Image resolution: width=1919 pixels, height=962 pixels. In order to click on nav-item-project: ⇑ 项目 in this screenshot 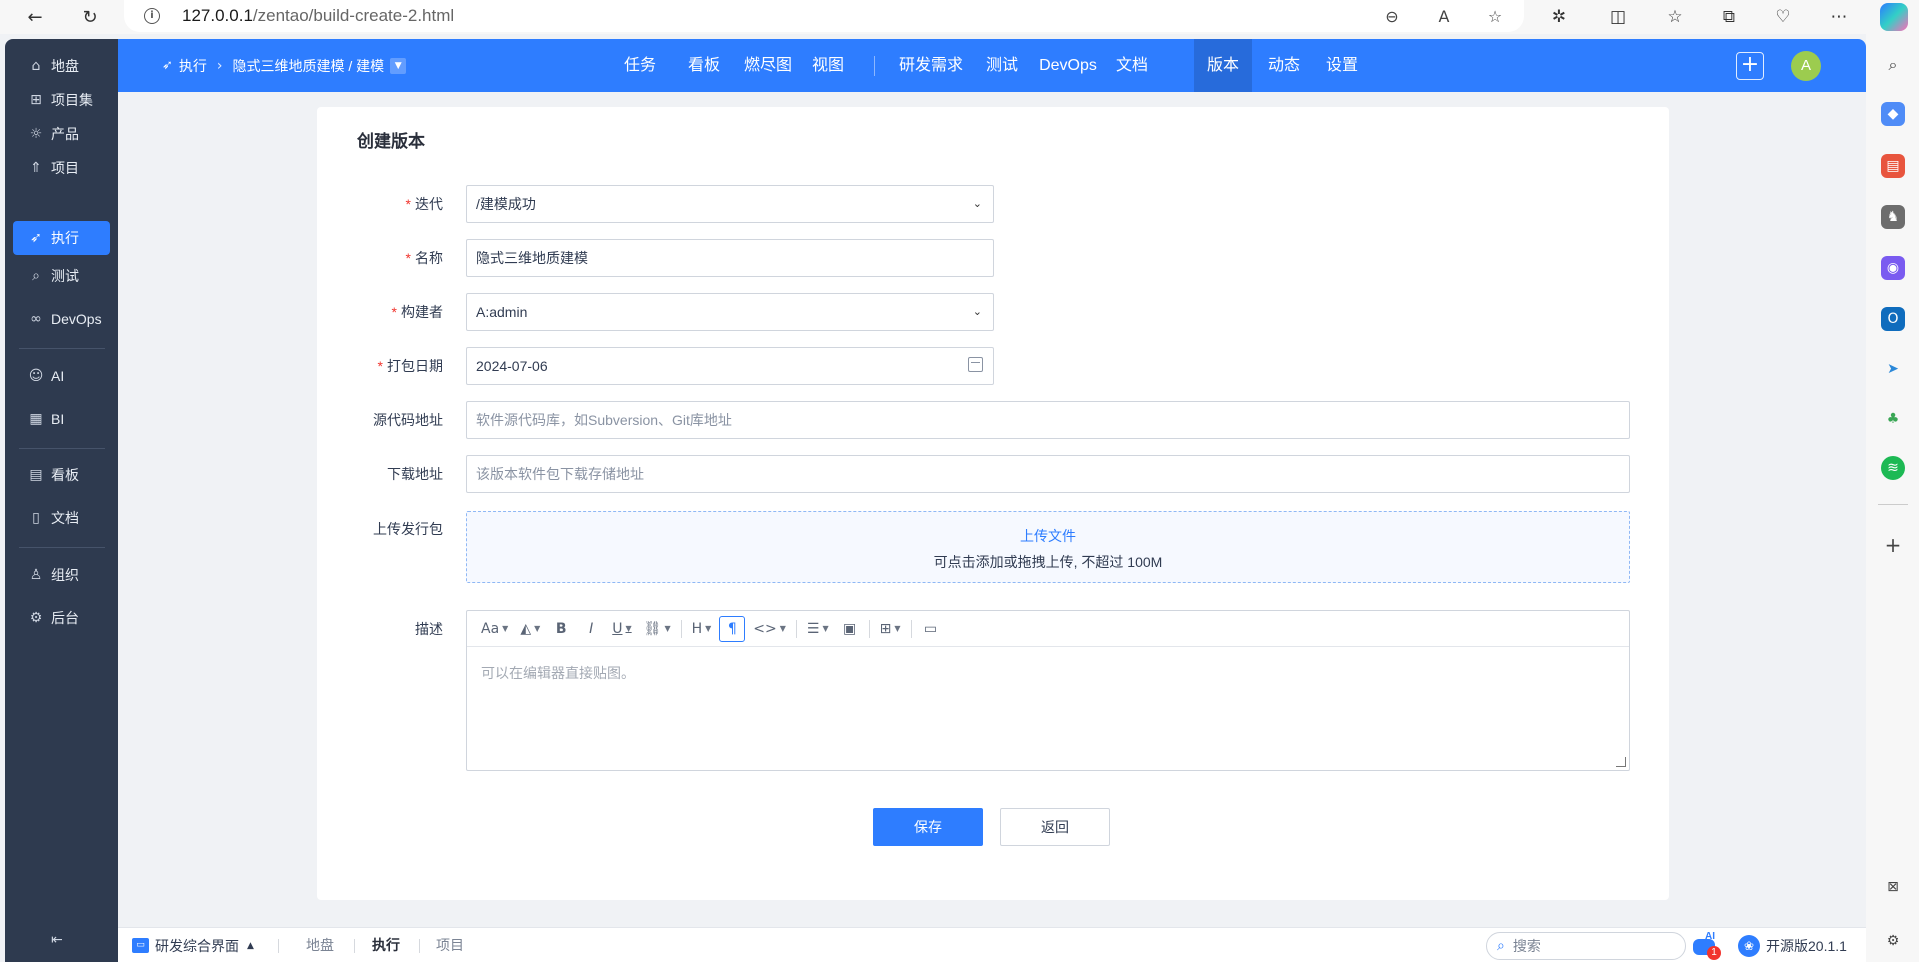, I will do `click(61, 168)`.